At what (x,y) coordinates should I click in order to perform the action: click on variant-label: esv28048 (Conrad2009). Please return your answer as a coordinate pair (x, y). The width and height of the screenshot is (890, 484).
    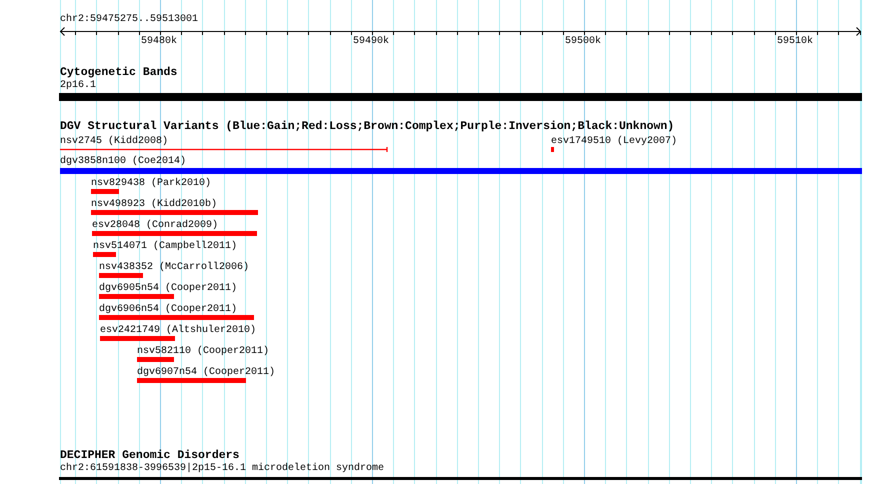
    Looking at the image, I should click on (155, 225).